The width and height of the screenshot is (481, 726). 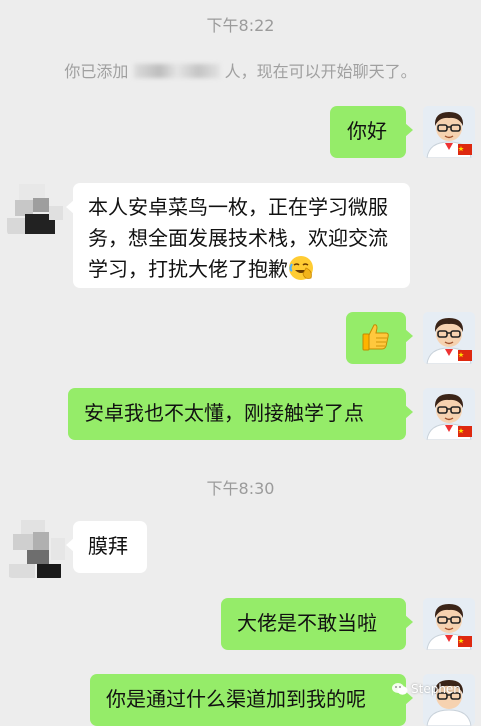 I want to click on message-bubble-received: 膜拜, so click(x=106, y=547).